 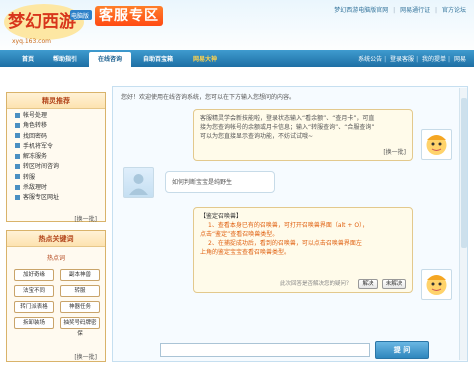 What do you see at coordinates (245, 252) in the screenshot?
I see `bot-answer-line: 上角的鉴定宝宝查看召唤兽类型。` at bounding box center [245, 252].